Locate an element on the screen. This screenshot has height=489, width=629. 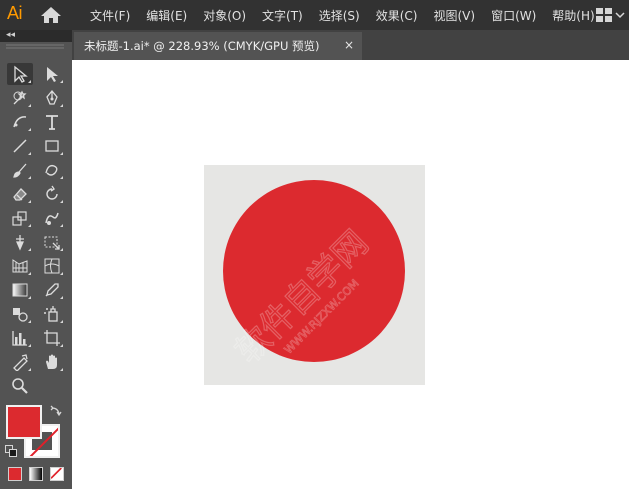
eraser-tool-icon is located at coordinates (20, 194).